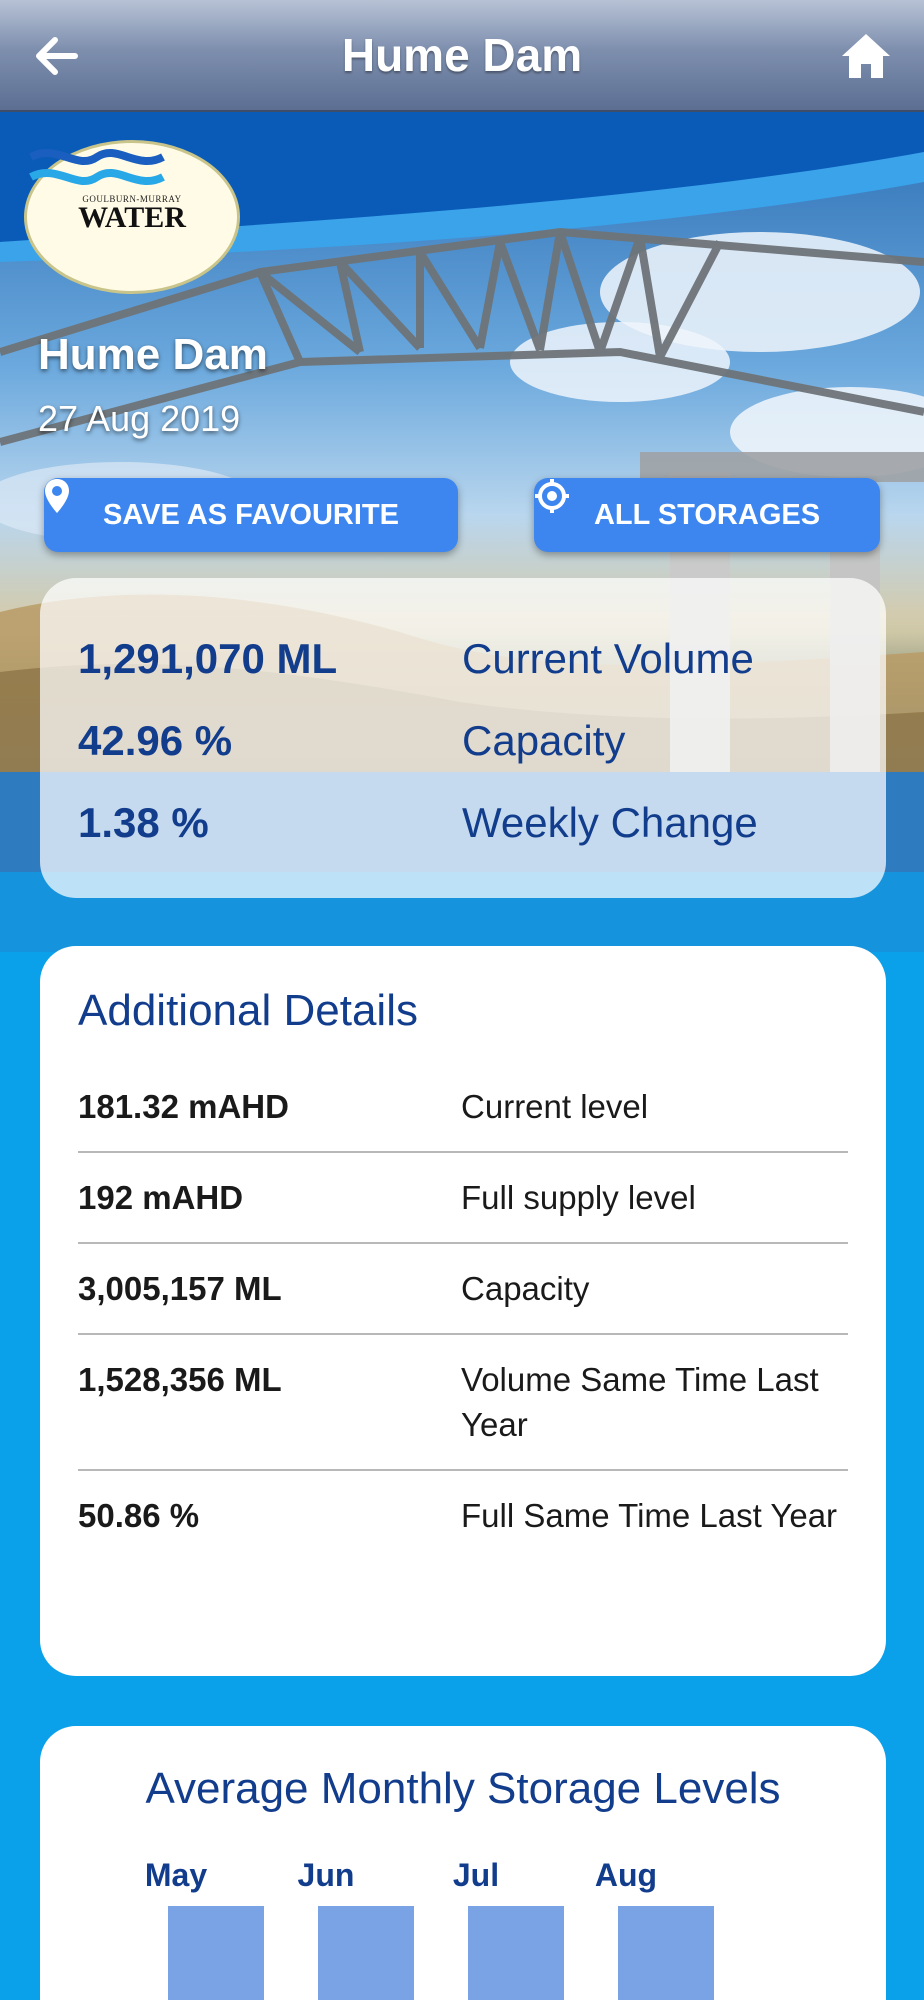  I want to click on capacity-percent-value: 42.96 %, so click(155, 740).